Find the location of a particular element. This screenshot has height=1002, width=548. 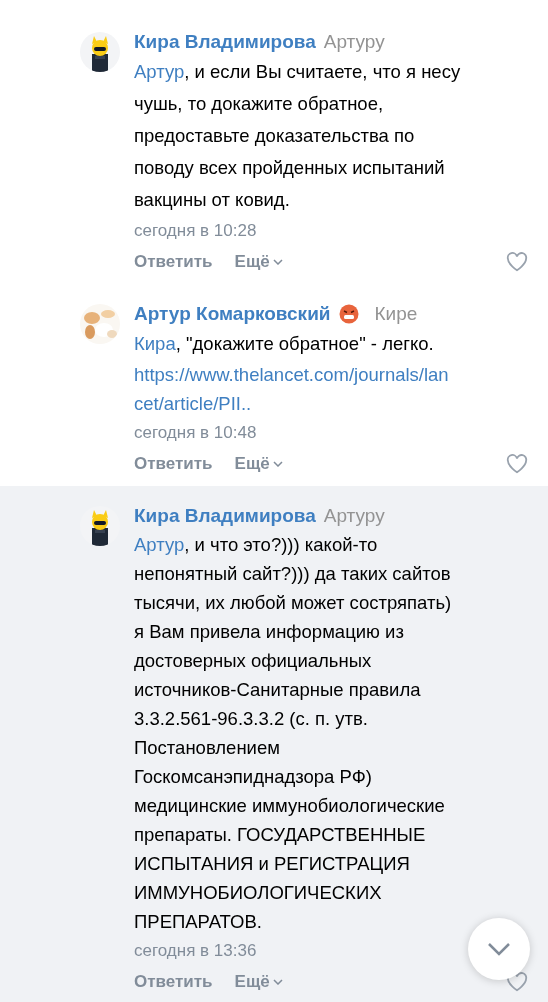

comment-text: Кира, "докажите обратное" - легко. is located at coordinates (284, 344).